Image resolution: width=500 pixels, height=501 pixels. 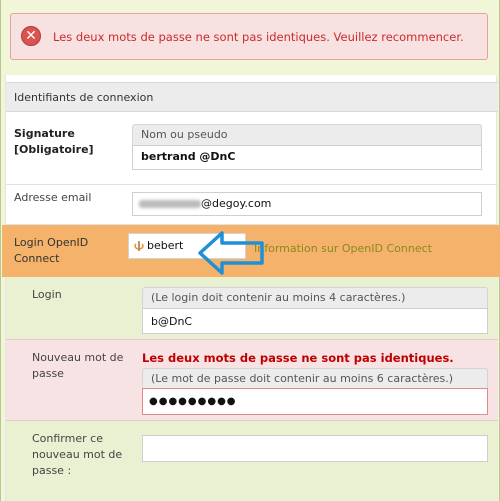 I want to click on signature-label: Signature [Obligatoire], so click(x=54, y=142).